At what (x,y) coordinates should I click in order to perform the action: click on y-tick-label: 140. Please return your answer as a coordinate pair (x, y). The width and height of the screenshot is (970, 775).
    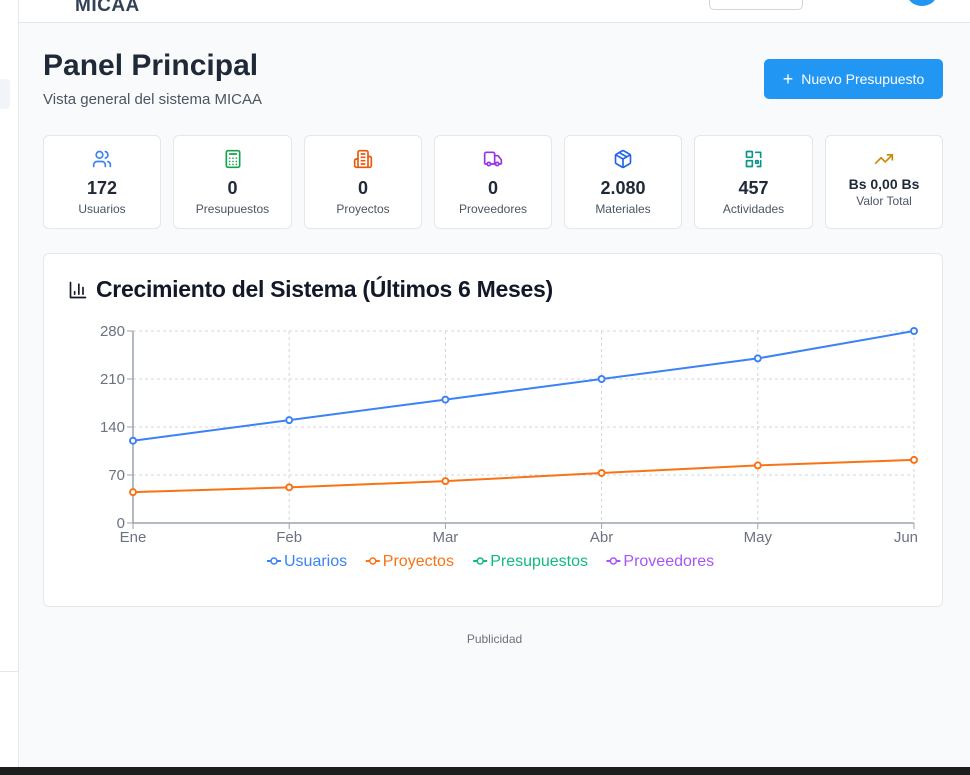
    Looking at the image, I should click on (112, 427).